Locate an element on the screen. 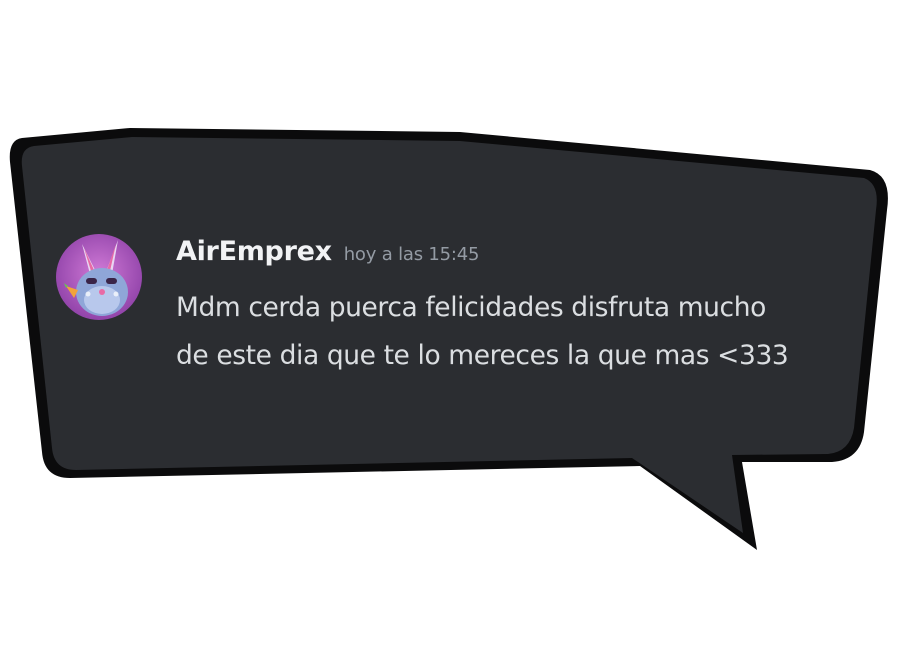 This screenshot has width=900, height=661. bunny-avatar-icon is located at coordinates (99, 277).